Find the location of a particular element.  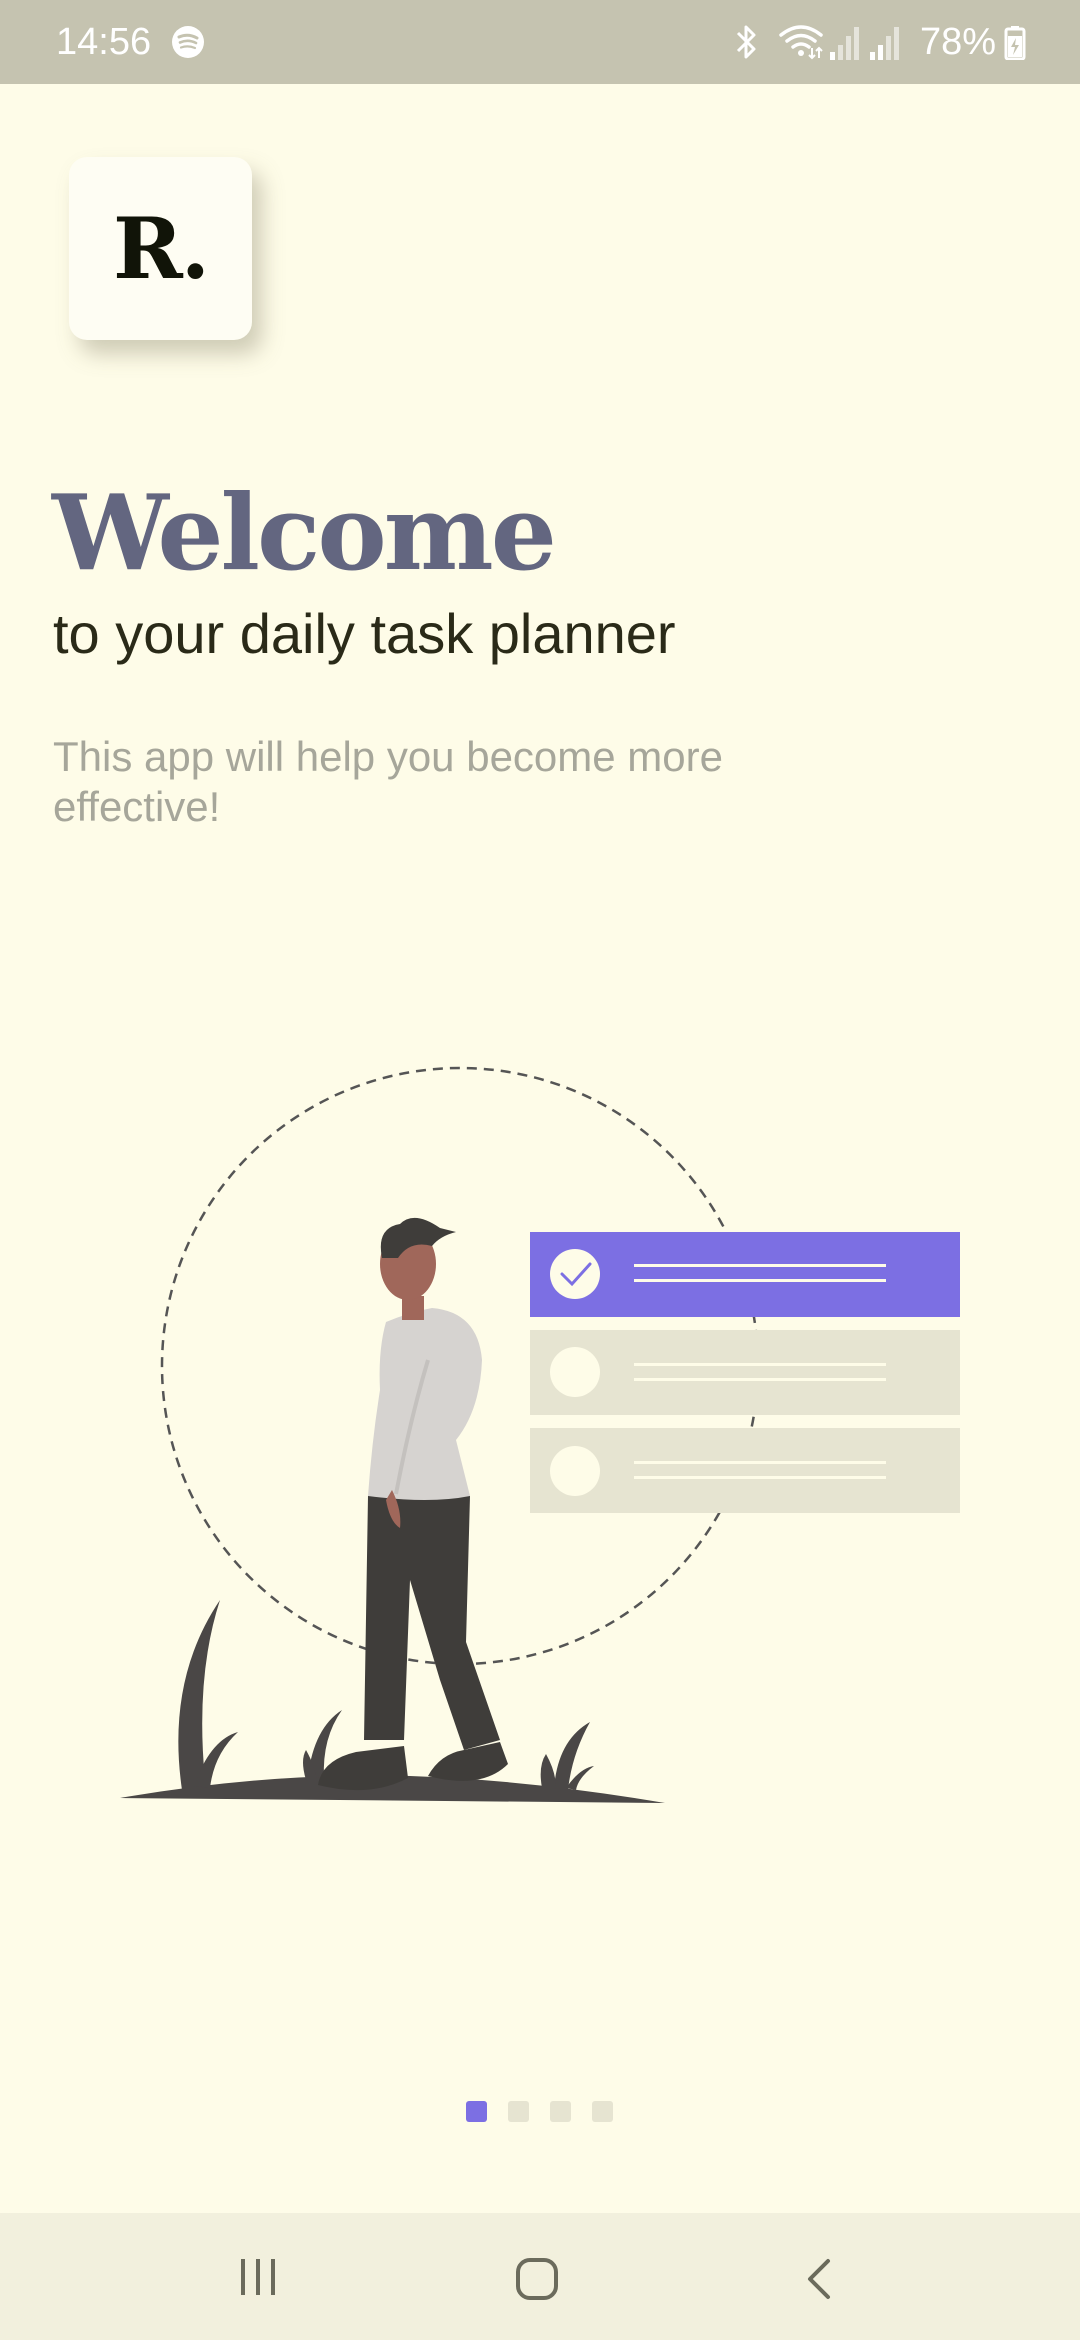

person-figure is located at coordinates (413, 1504).